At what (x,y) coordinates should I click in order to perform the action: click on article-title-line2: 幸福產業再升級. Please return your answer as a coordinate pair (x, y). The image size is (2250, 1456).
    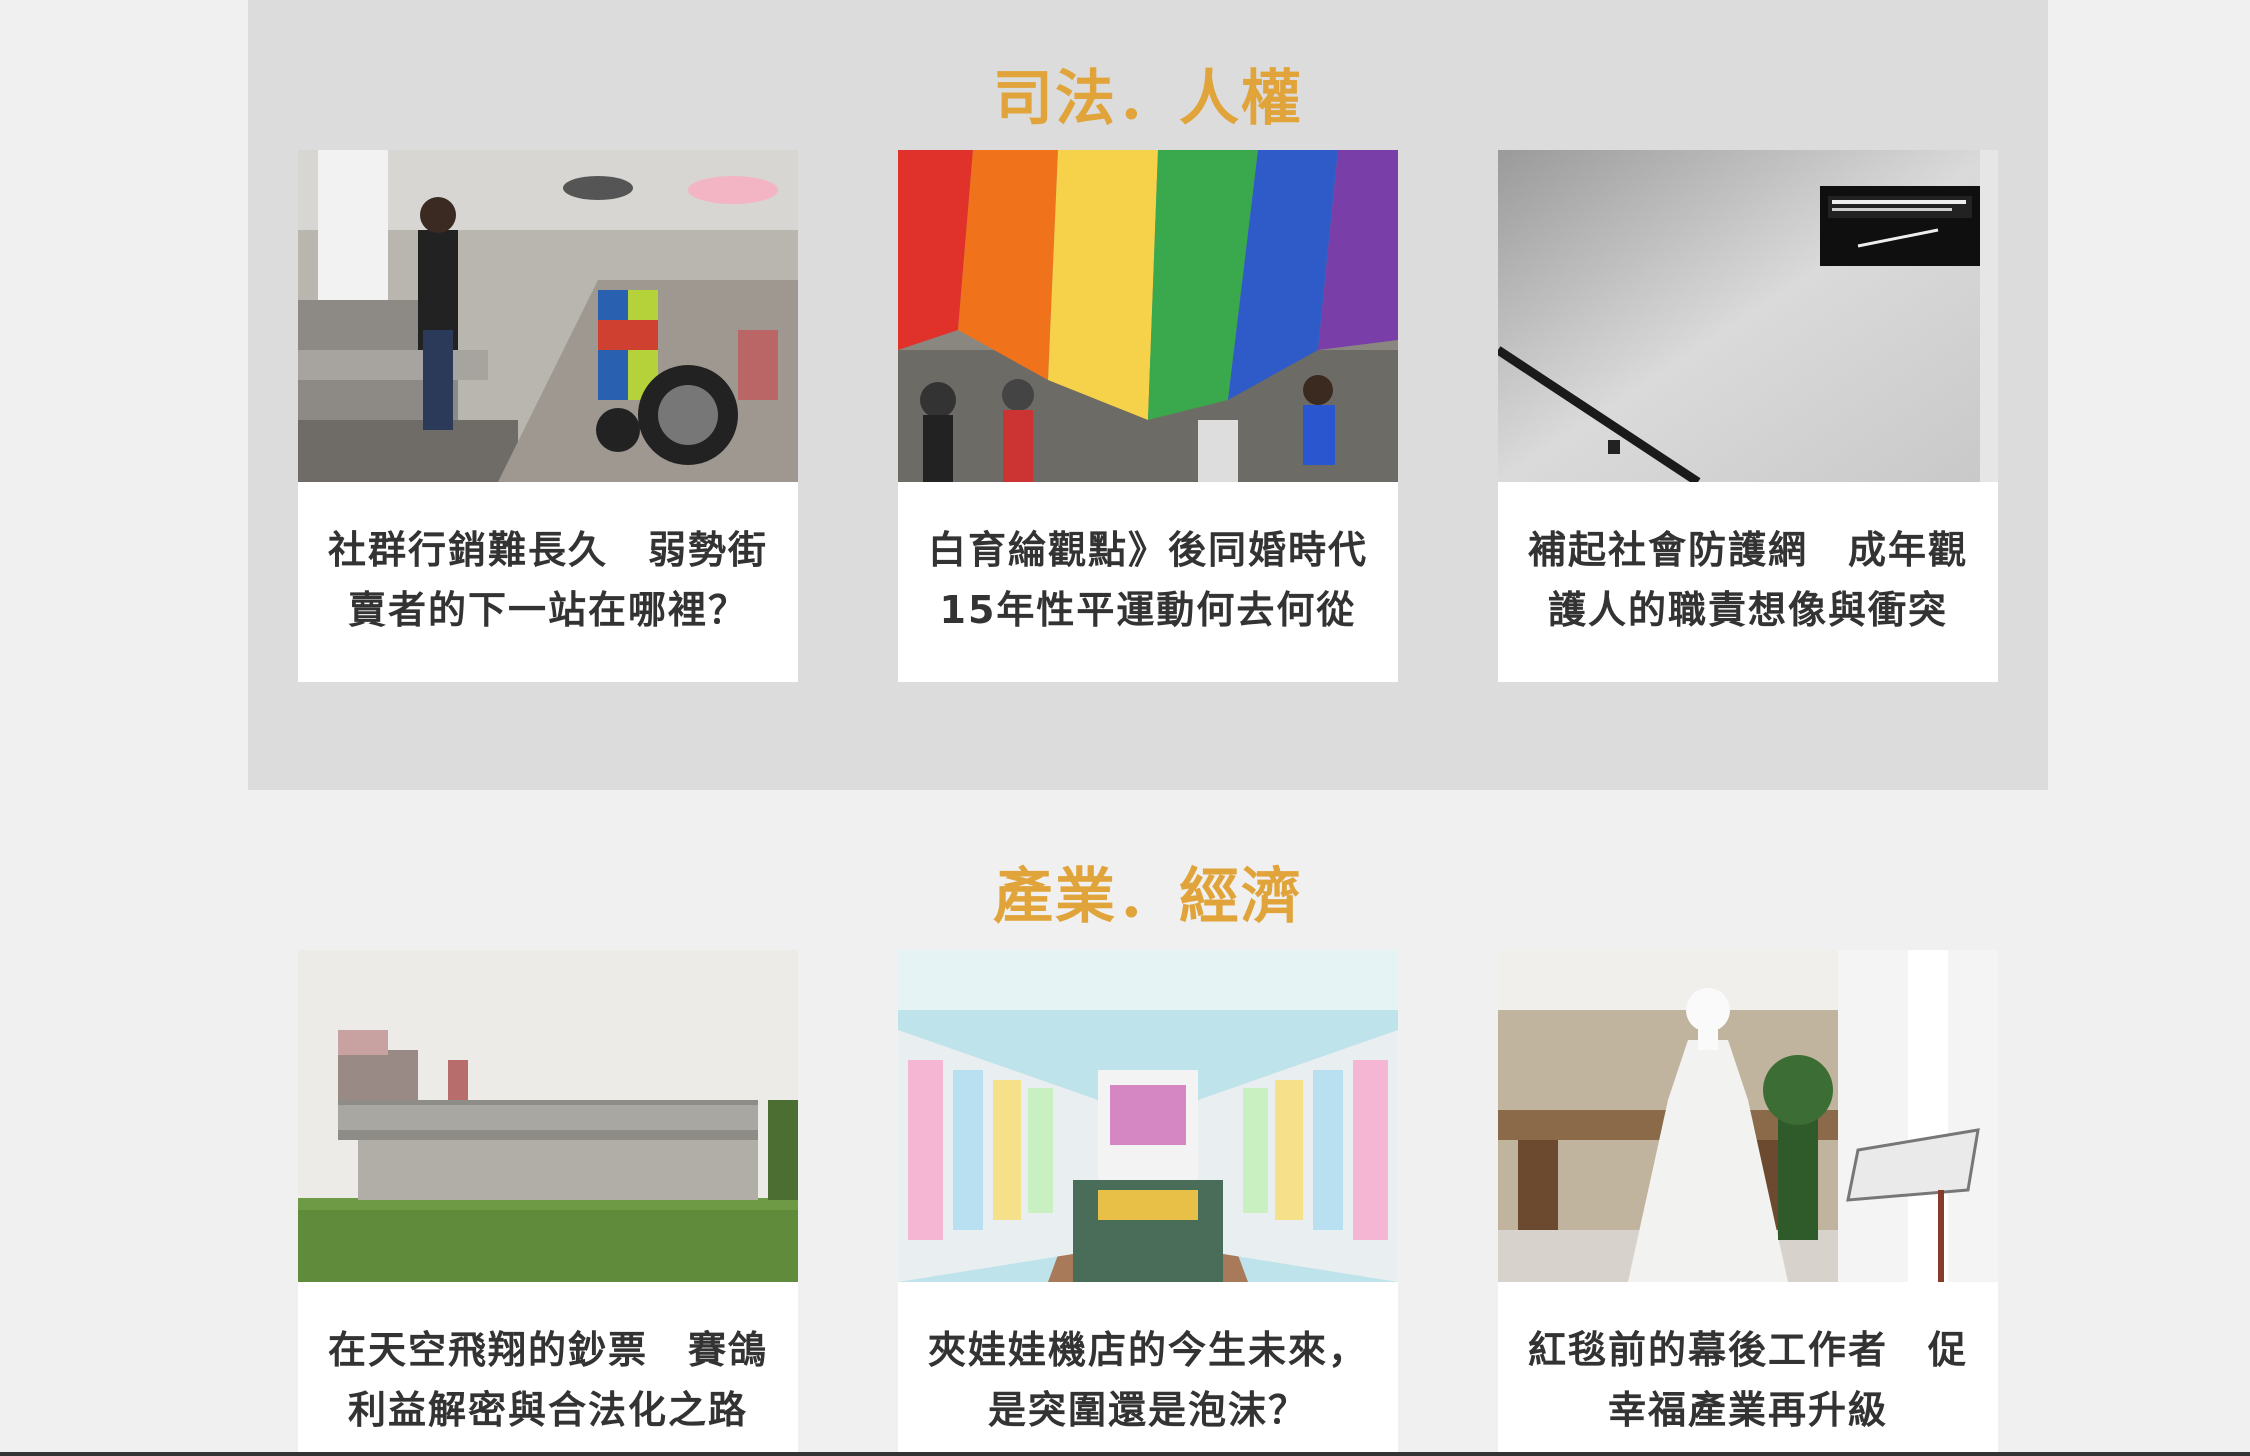
    Looking at the image, I should click on (1747, 1410).